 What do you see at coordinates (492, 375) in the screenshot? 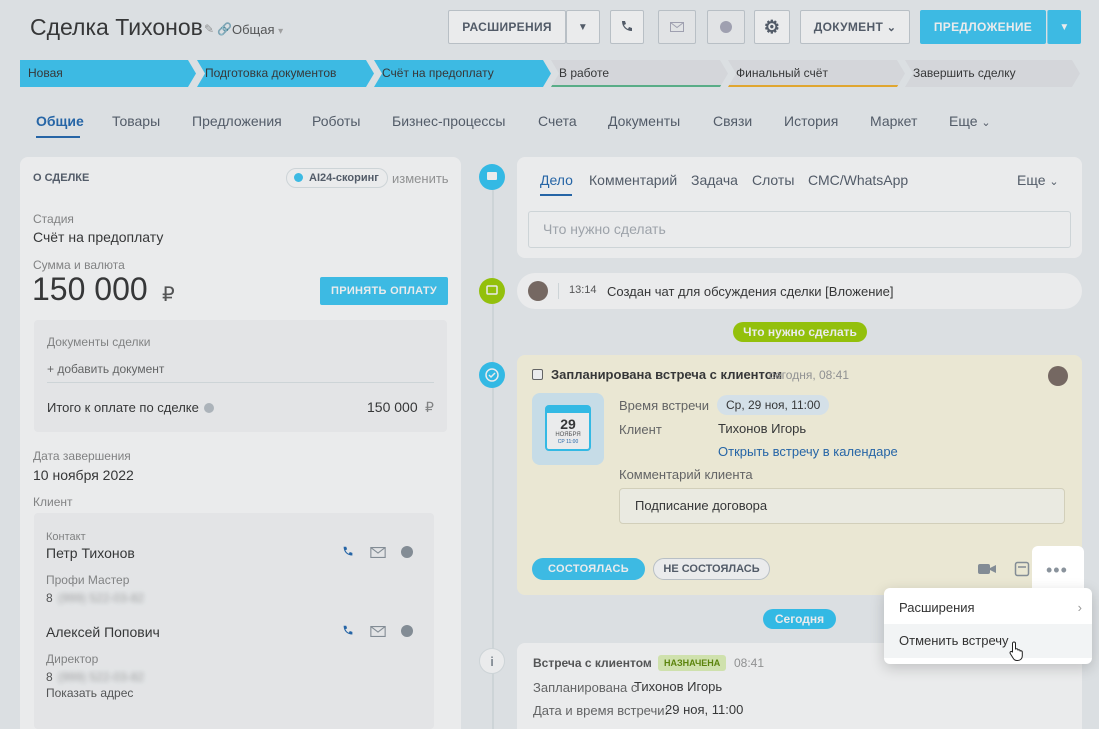
I see `meeting-check-icon` at bounding box center [492, 375].